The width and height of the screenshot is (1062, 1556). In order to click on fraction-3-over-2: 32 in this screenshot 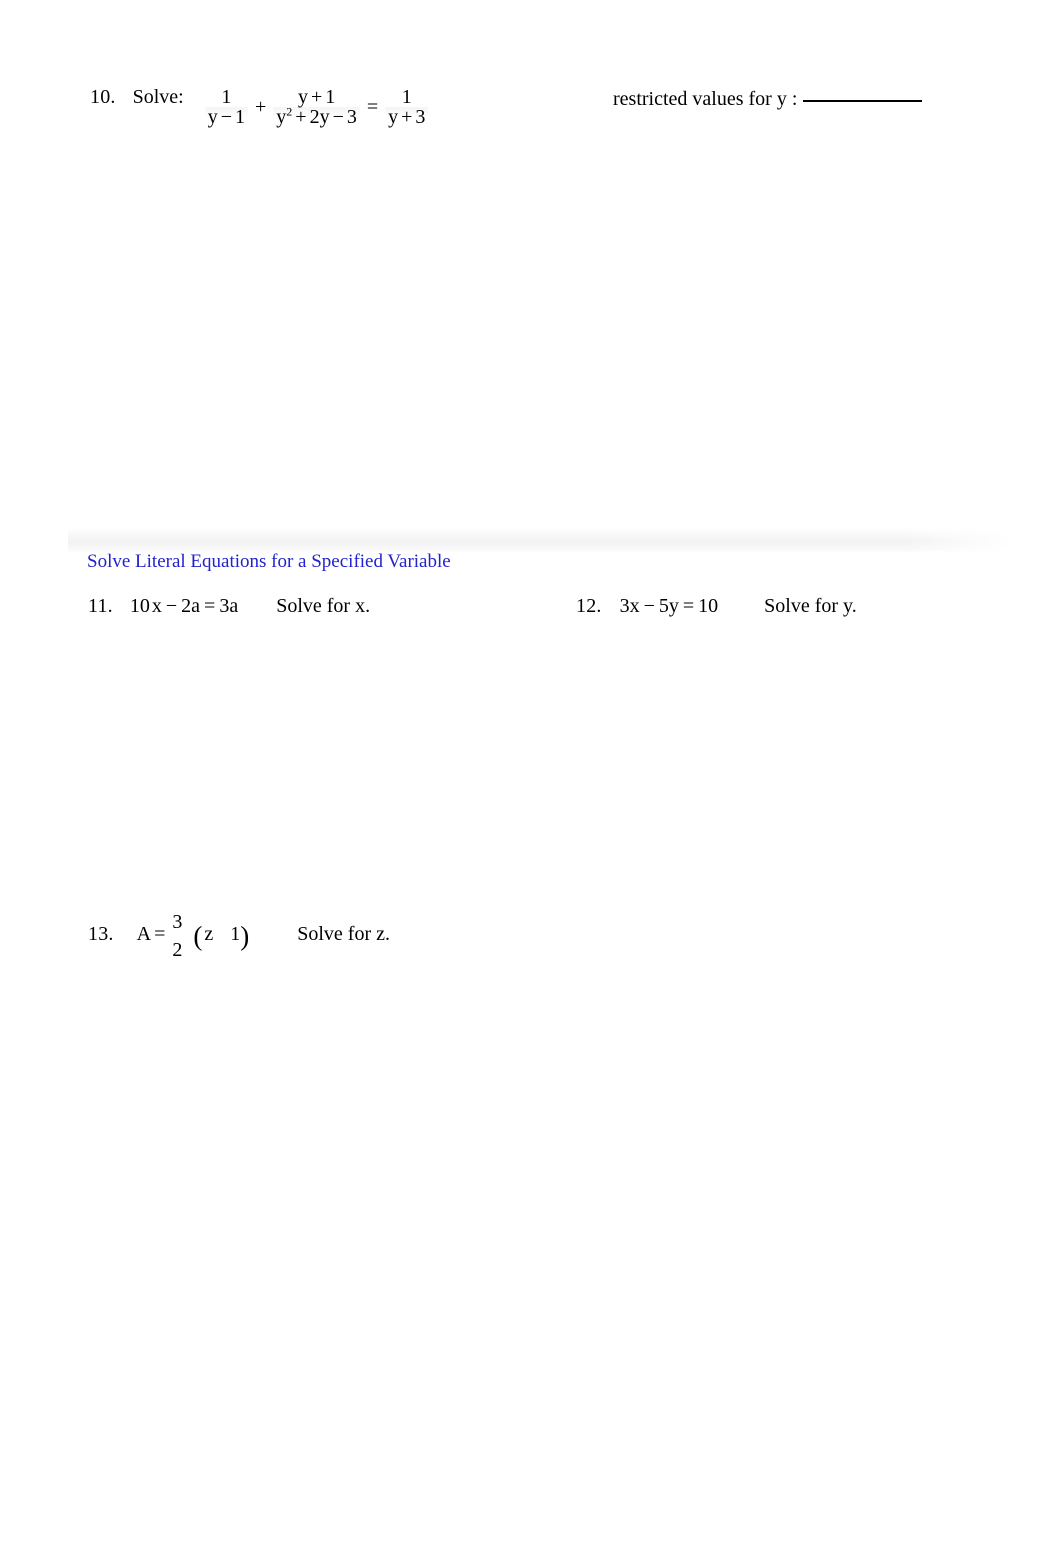, I will do `click(182, 936)`.